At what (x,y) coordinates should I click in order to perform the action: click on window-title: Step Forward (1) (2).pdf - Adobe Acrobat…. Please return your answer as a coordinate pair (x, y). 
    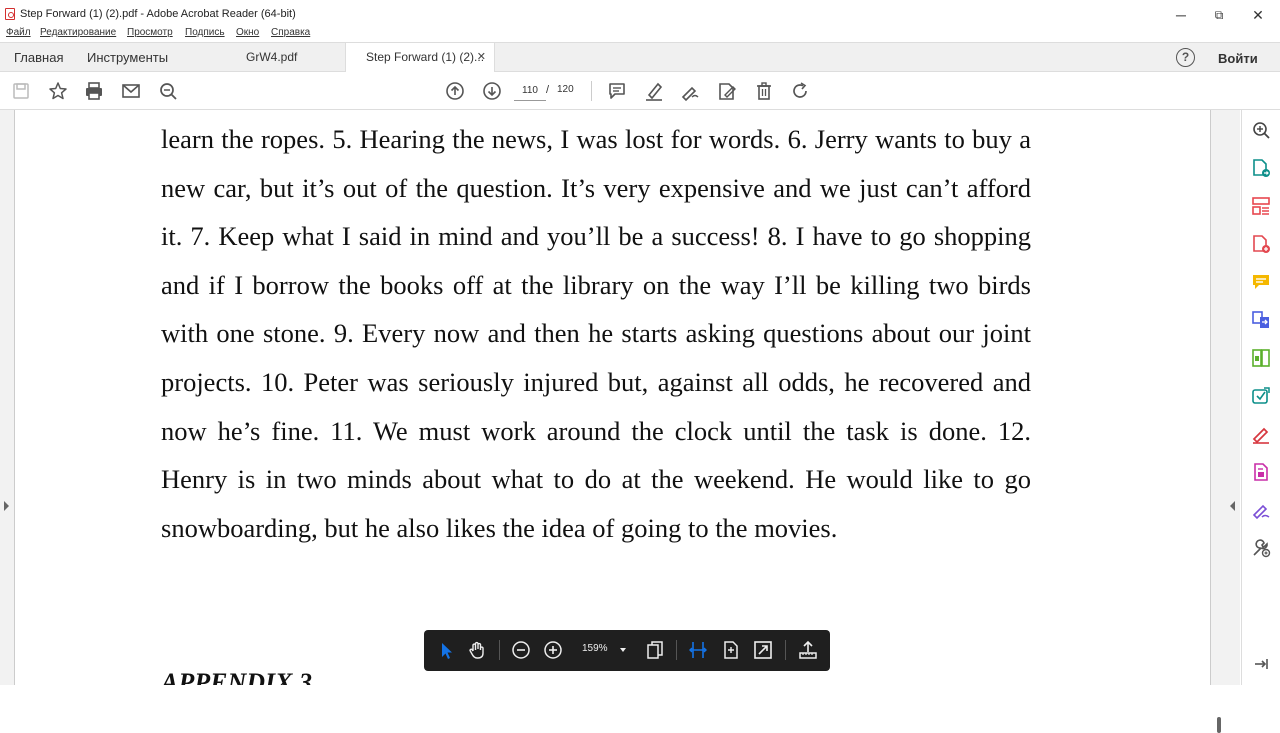
    Looking at the image, I should click on (158, 14).